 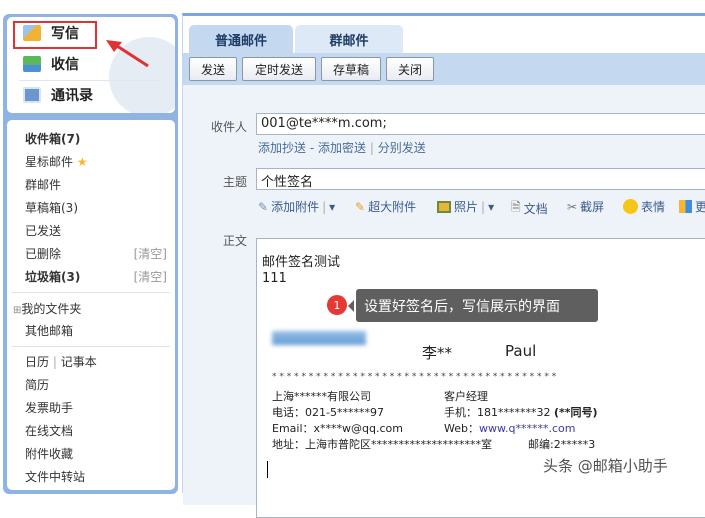 I want to click on contacts-icon, so click(x=32, y=95).